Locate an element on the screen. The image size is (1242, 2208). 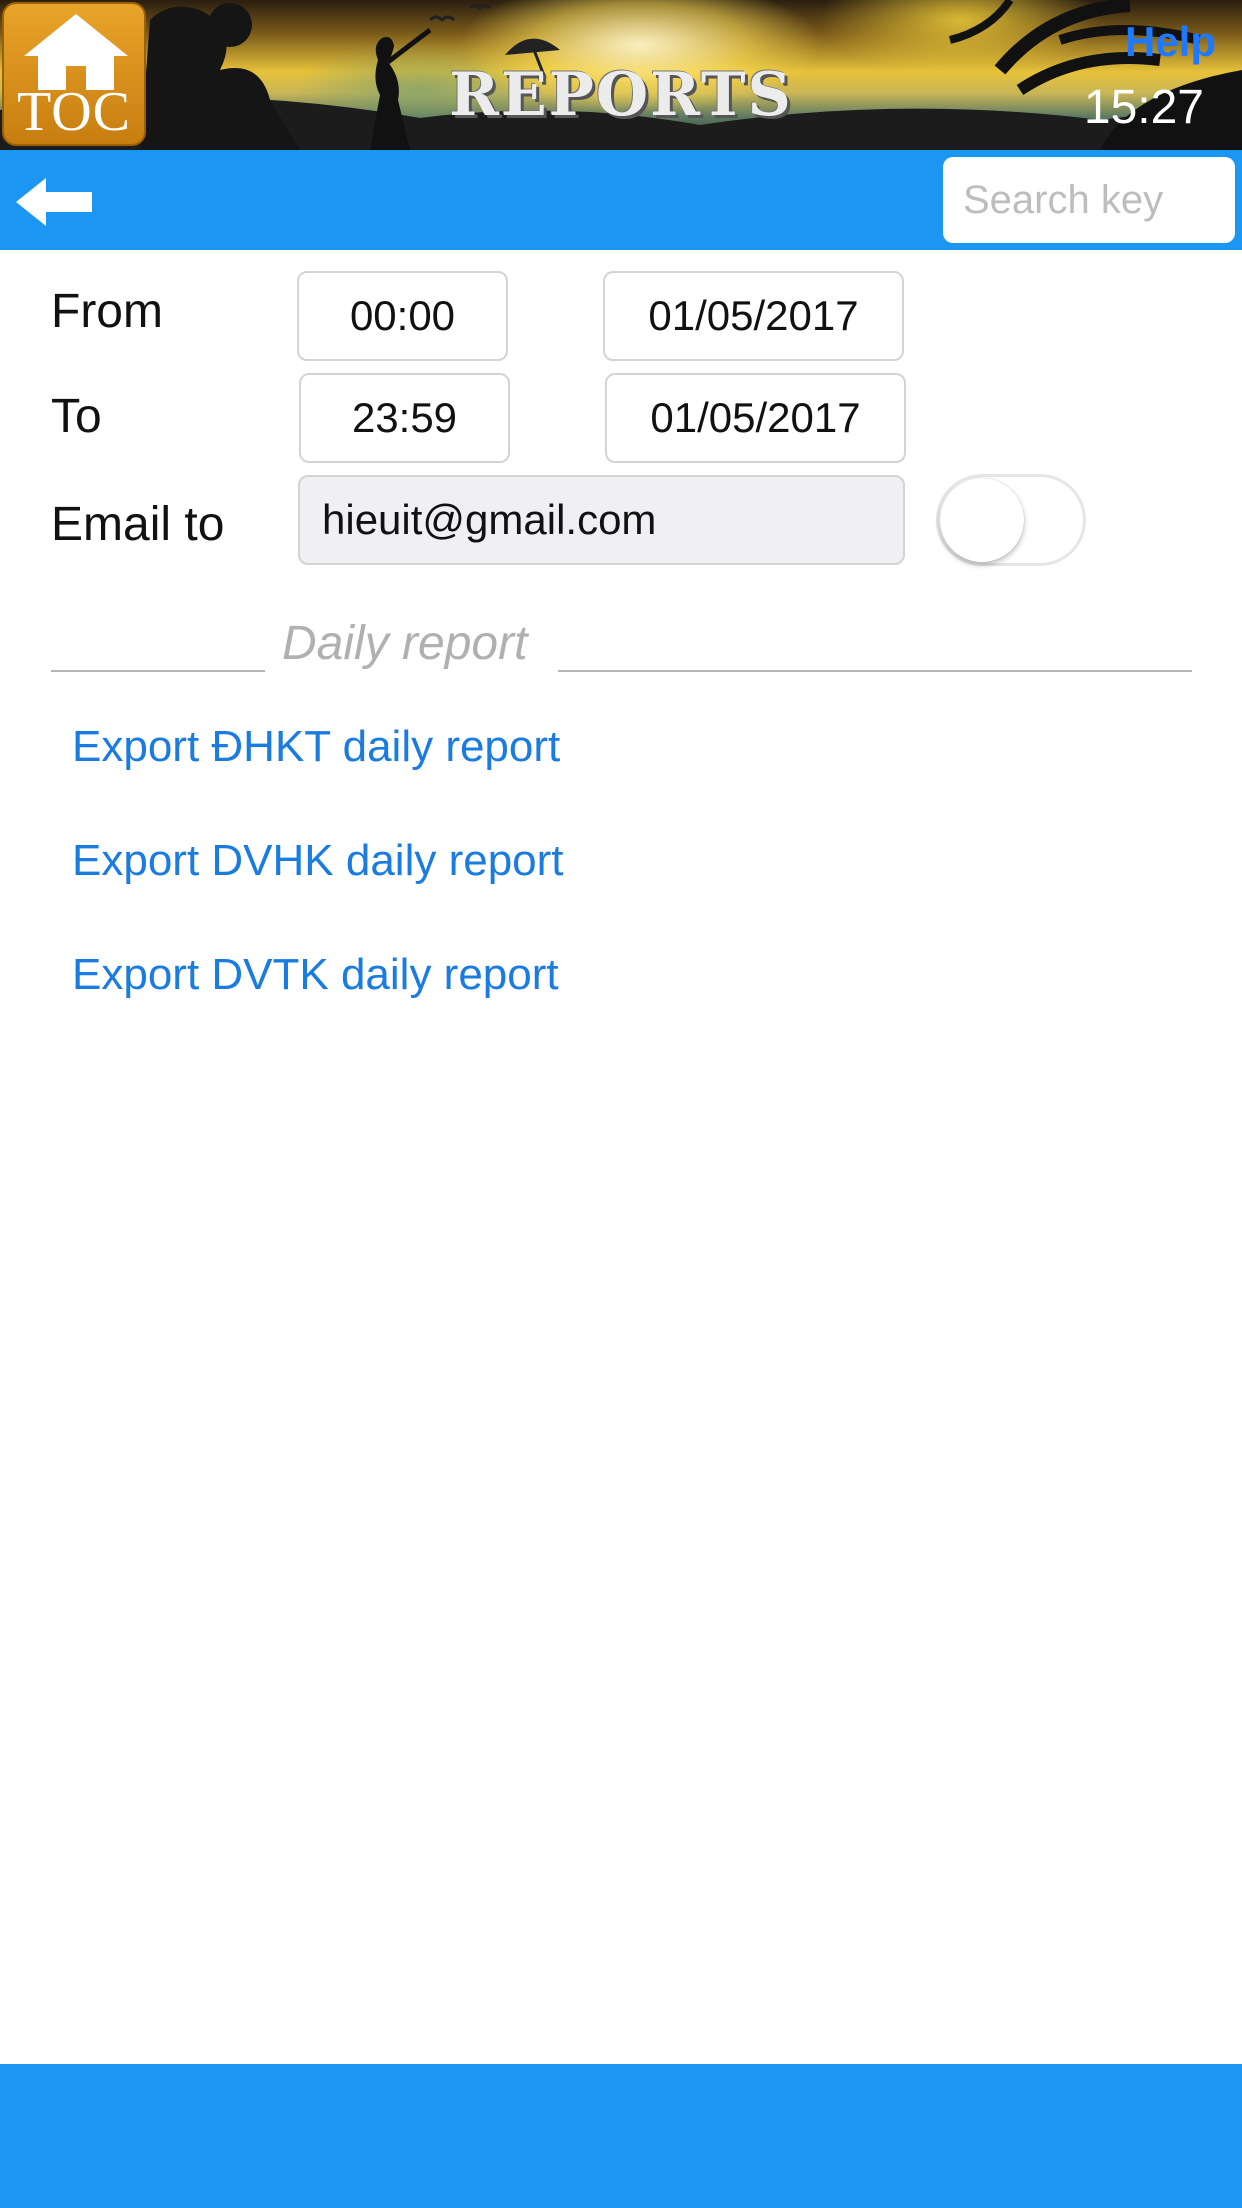
from-date-field: 01/05/2017 is located at coordinates (753, 316).